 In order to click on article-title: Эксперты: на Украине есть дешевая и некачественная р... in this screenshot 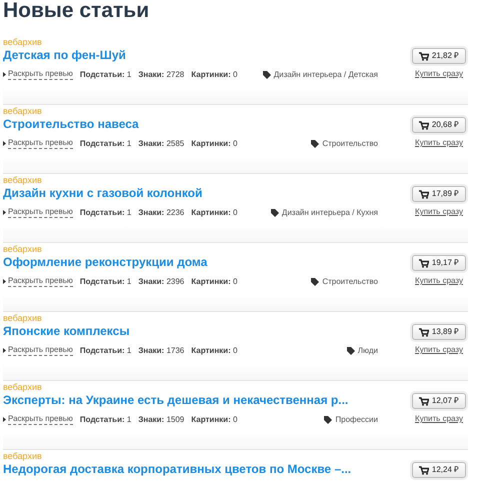, I will do `click(175, 400)`.